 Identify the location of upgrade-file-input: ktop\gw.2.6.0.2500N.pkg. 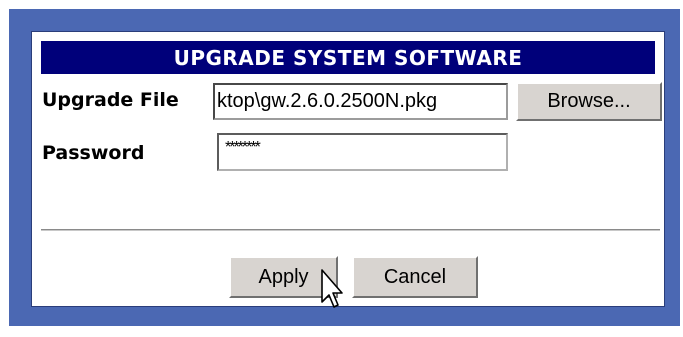
(360, 101).